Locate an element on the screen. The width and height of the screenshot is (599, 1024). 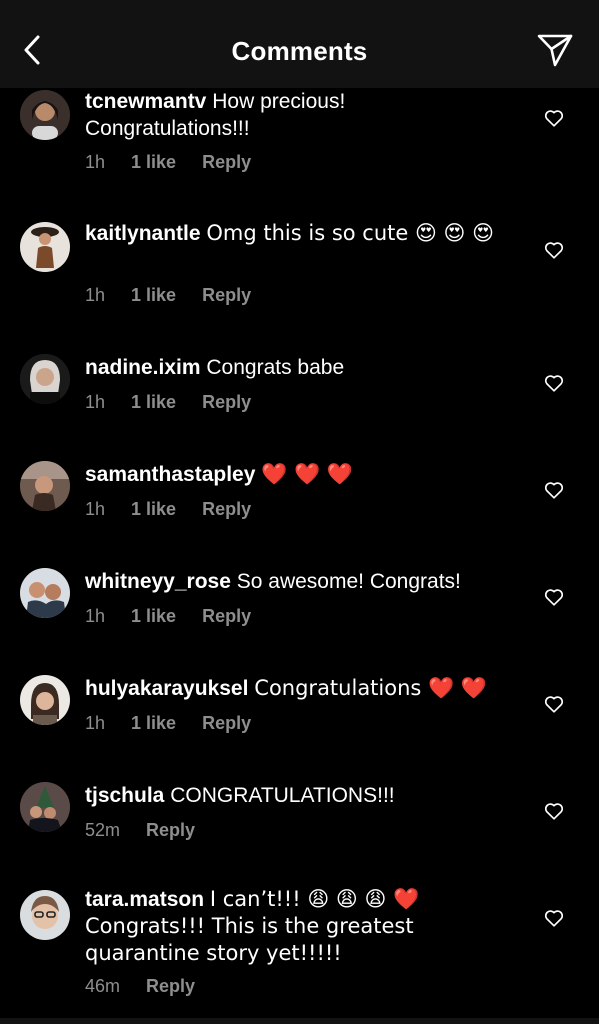
comment-meta: 52m Reply is located at coordinates (140, 830).